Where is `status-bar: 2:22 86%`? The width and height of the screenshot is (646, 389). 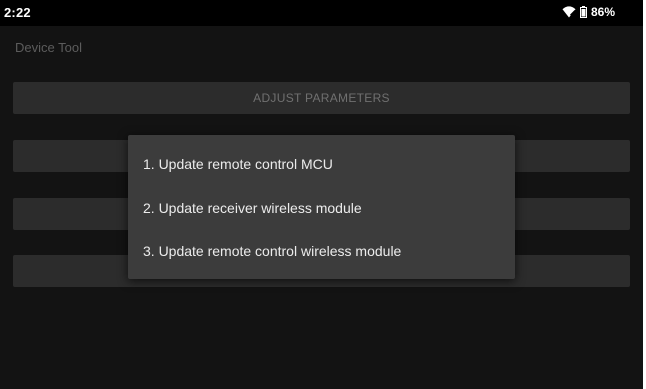 status-bar: 2:22 86% is located at coordinates (321, 13).